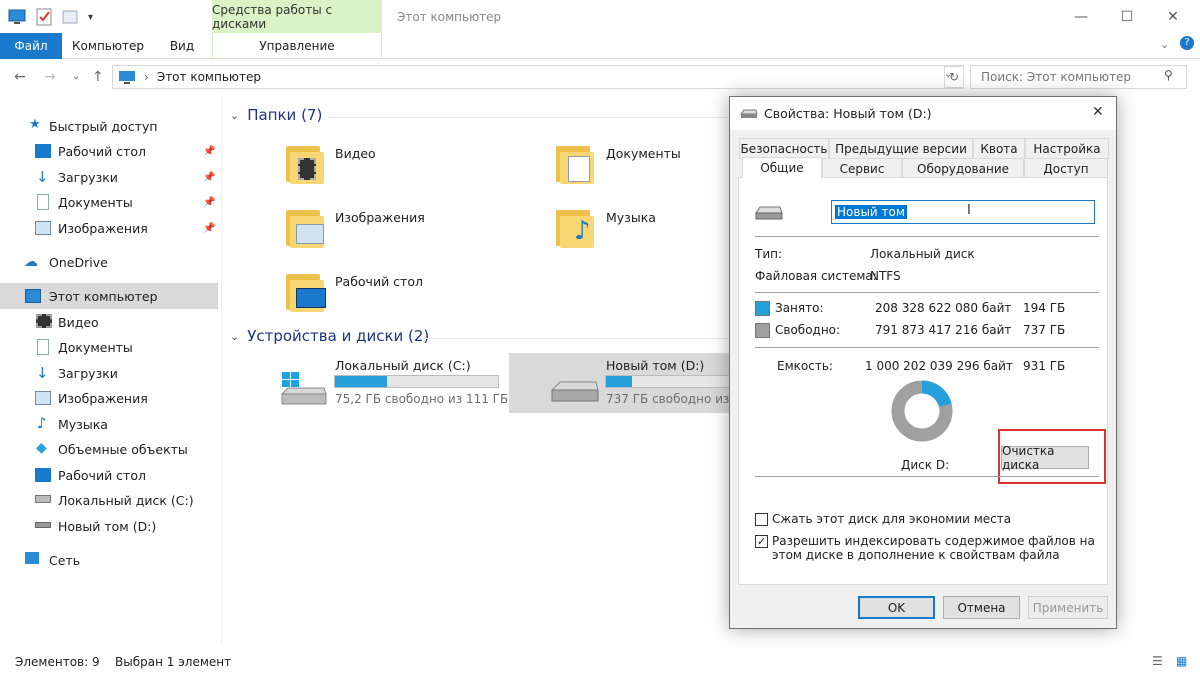  I want to click on folder-video-icon, so click(306, 162).